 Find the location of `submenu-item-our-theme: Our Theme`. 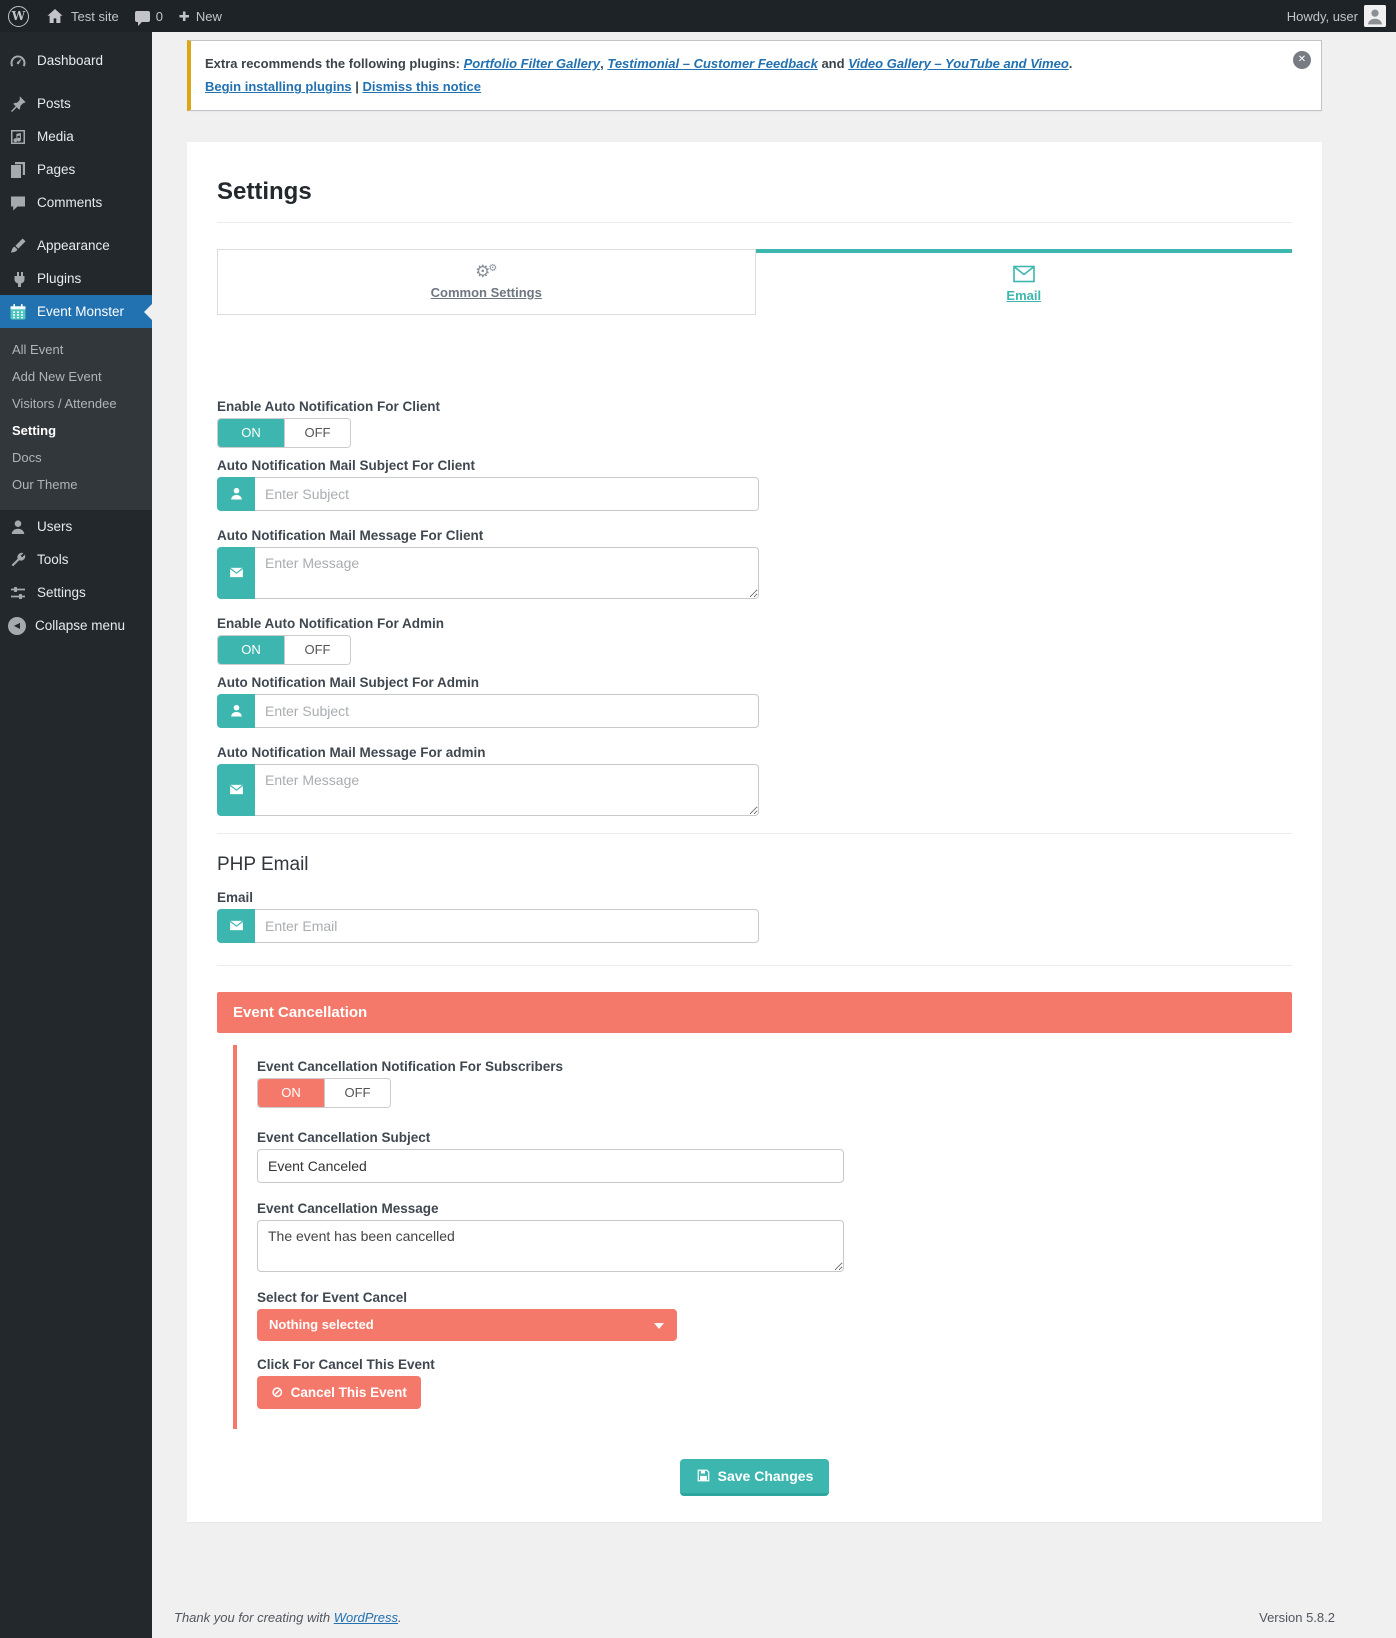

submenu-item-our-theme: Our Theme is located at coordinates (76, 484).